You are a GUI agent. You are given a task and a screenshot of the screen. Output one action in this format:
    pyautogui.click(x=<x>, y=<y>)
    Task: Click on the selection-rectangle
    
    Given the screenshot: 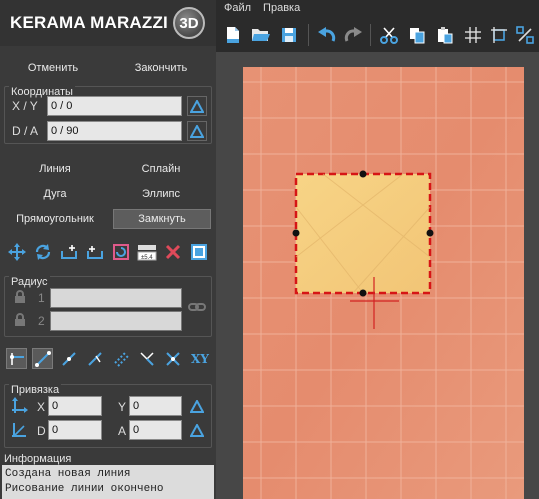 What is the action you would take?
    pyautogui.click(x=363, y=233)
    